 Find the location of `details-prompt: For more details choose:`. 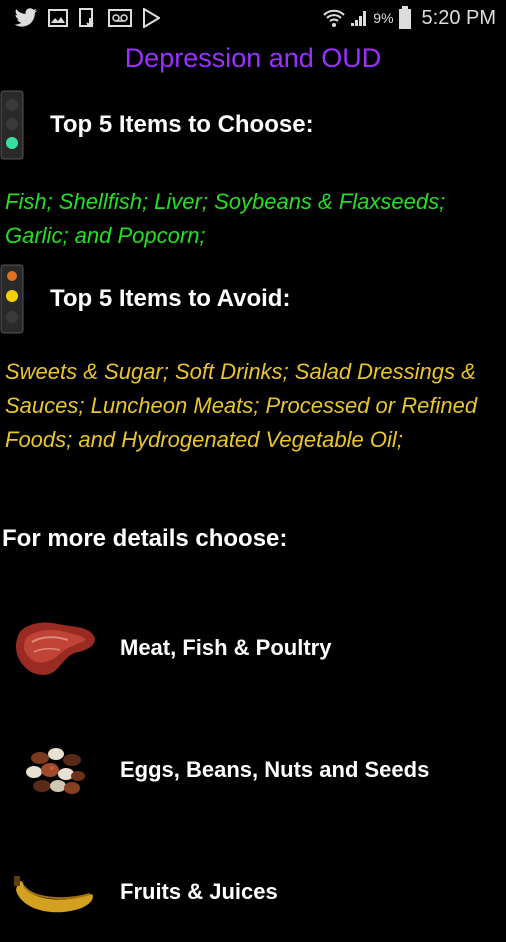

details-prompt: For more details choose: is located at coordinates (145, 538).